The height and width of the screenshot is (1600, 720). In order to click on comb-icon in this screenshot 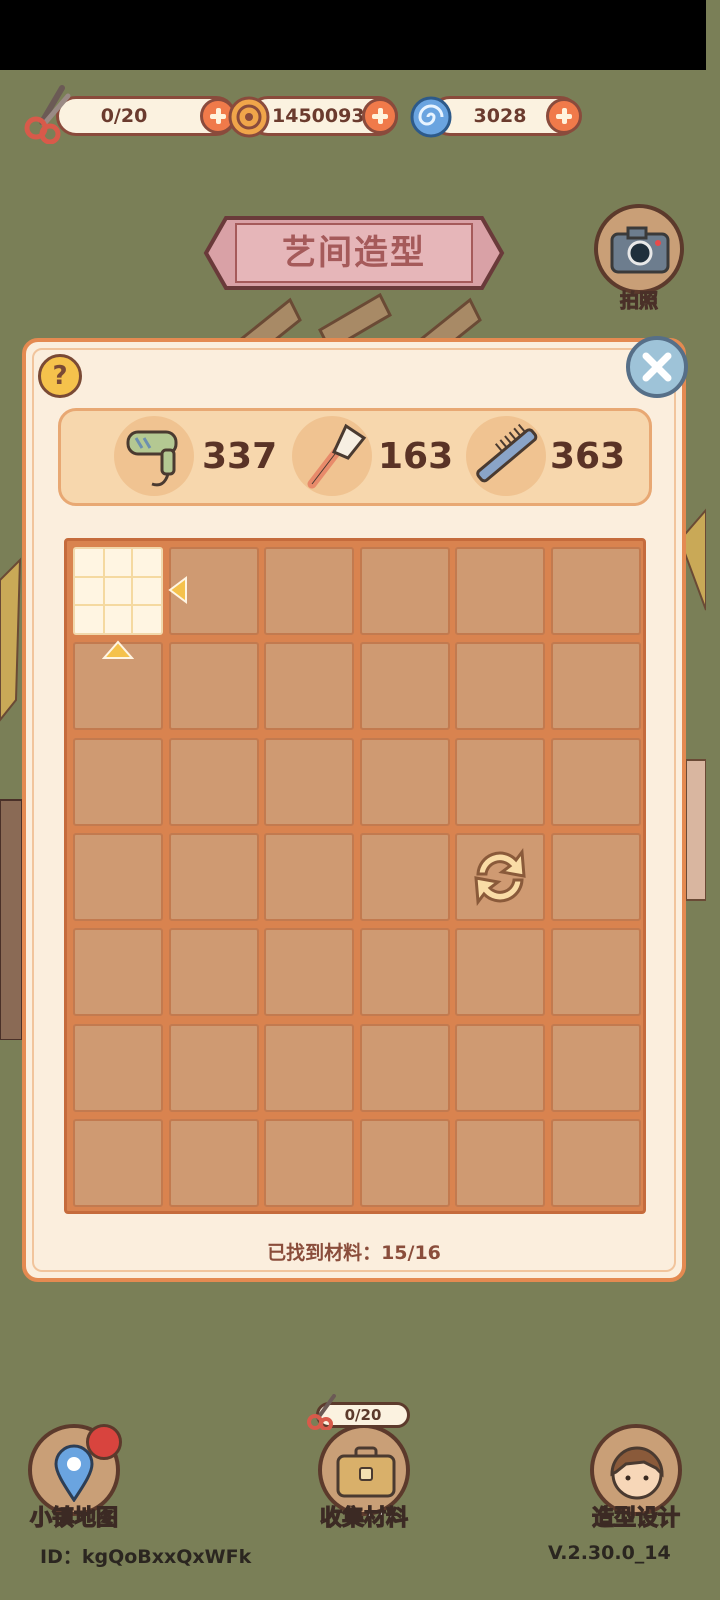, I will do `click(506, 456)`.